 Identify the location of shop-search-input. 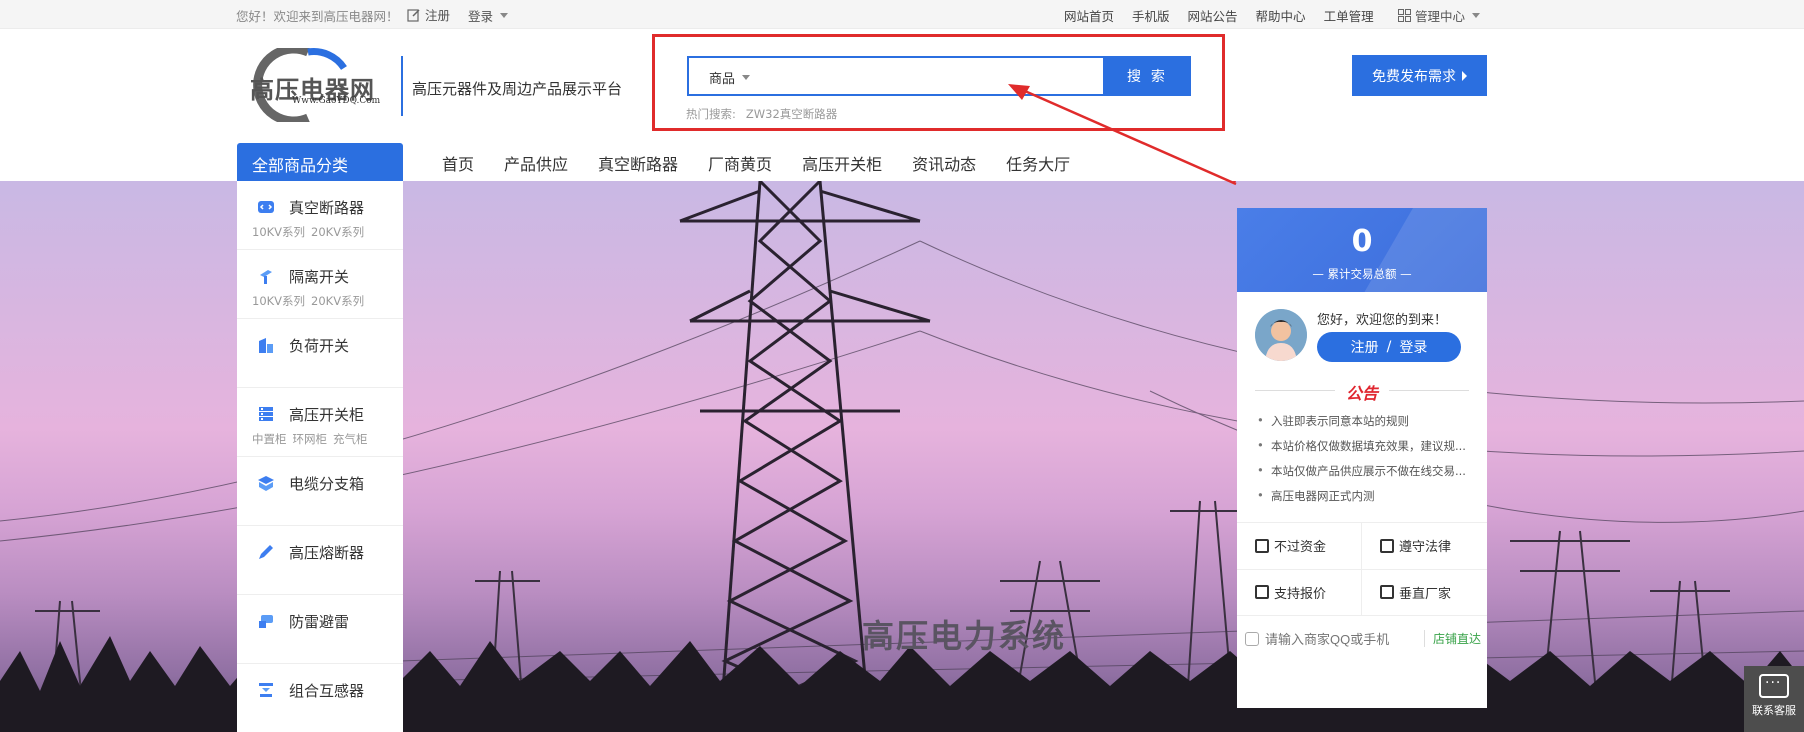
(1340, 639).